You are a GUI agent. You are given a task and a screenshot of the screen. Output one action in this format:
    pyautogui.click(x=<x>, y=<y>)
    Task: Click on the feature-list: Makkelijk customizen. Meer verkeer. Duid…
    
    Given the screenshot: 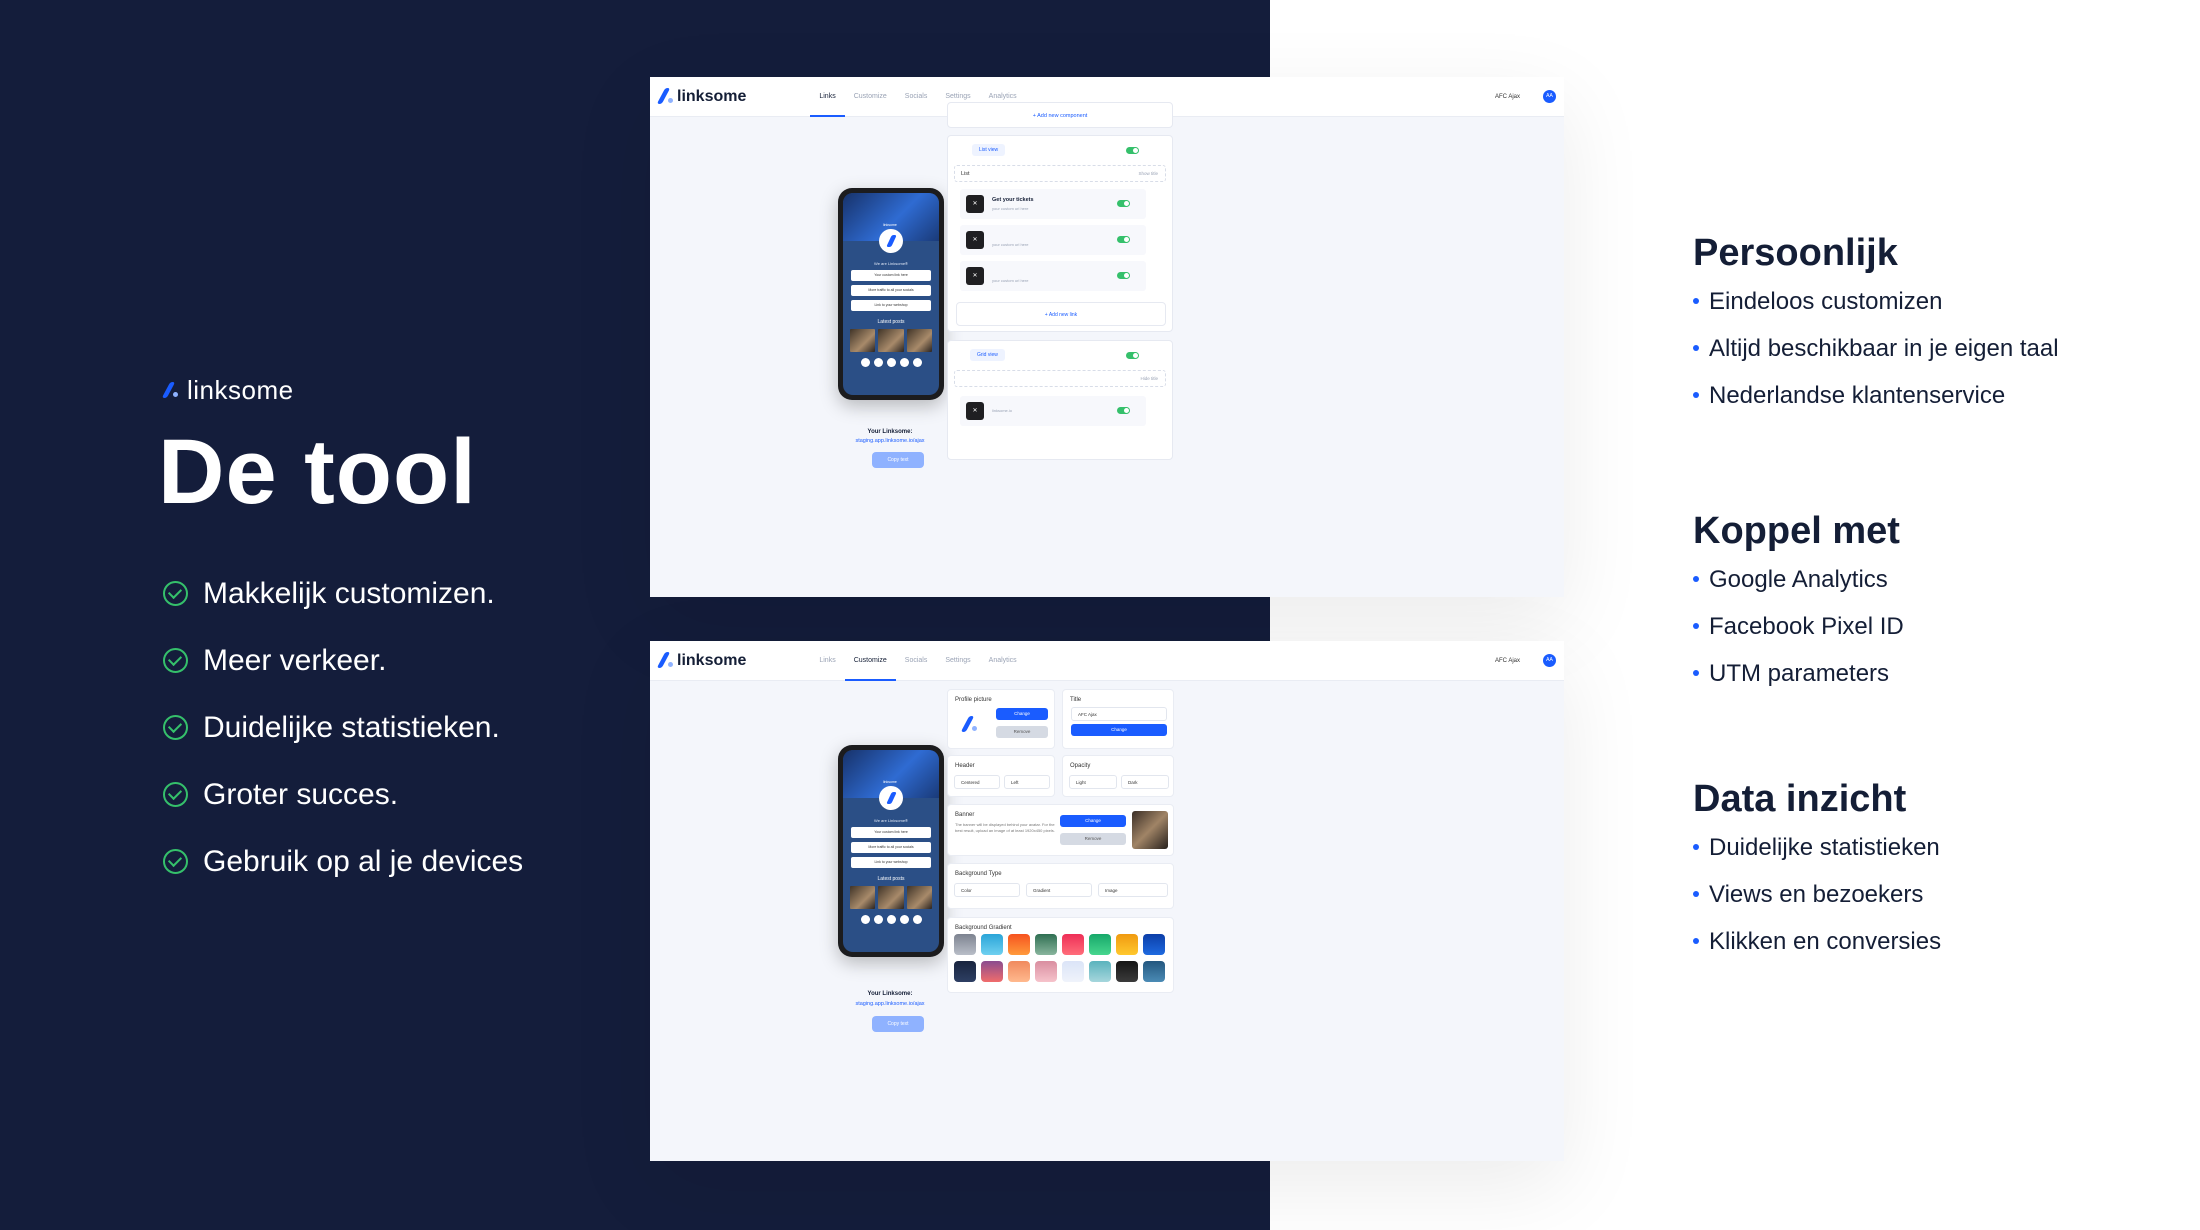 What is the action you would take?
    pyautogui.click(x=343, y=727)
    